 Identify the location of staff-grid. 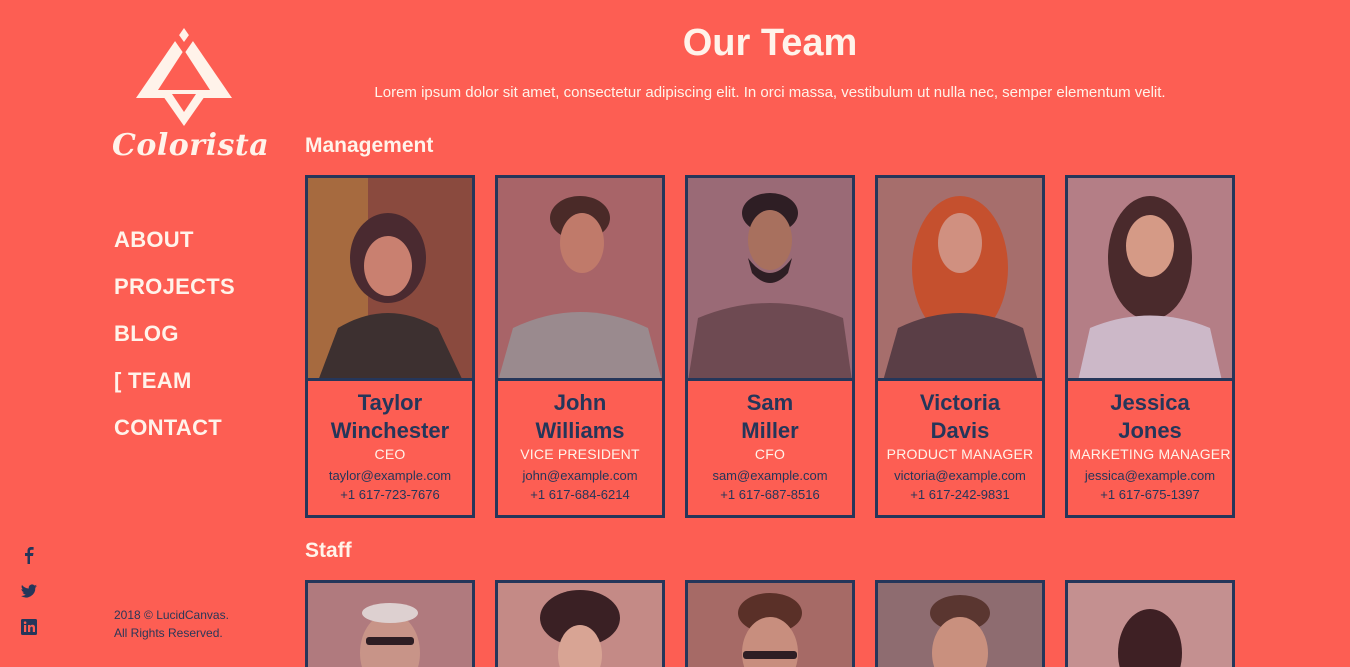
(770, 623).